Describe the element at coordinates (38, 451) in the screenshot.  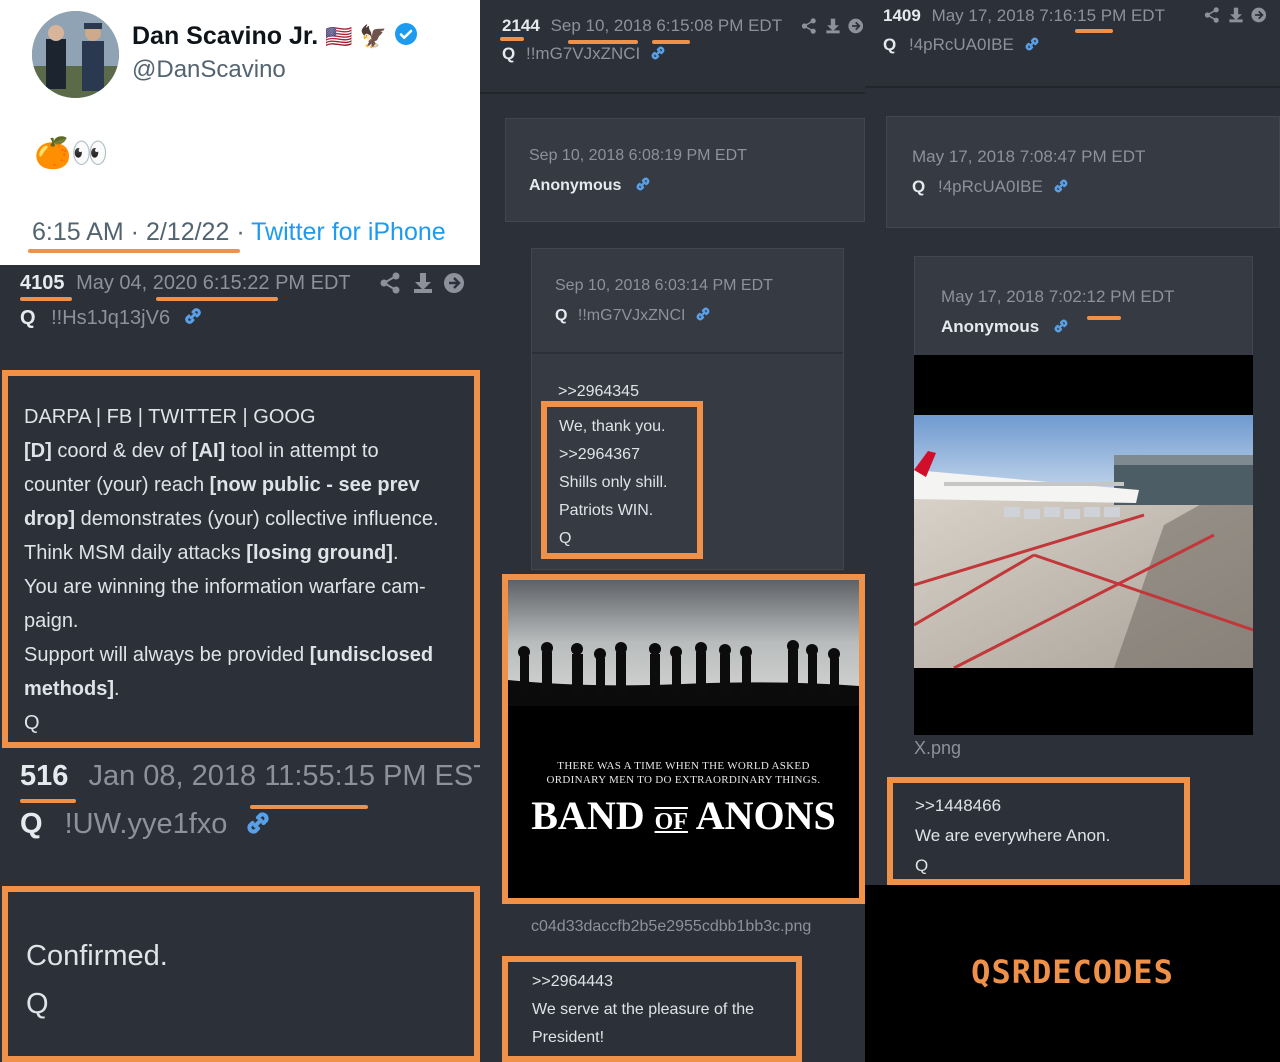
I see `body-bold: [D]` at that location.